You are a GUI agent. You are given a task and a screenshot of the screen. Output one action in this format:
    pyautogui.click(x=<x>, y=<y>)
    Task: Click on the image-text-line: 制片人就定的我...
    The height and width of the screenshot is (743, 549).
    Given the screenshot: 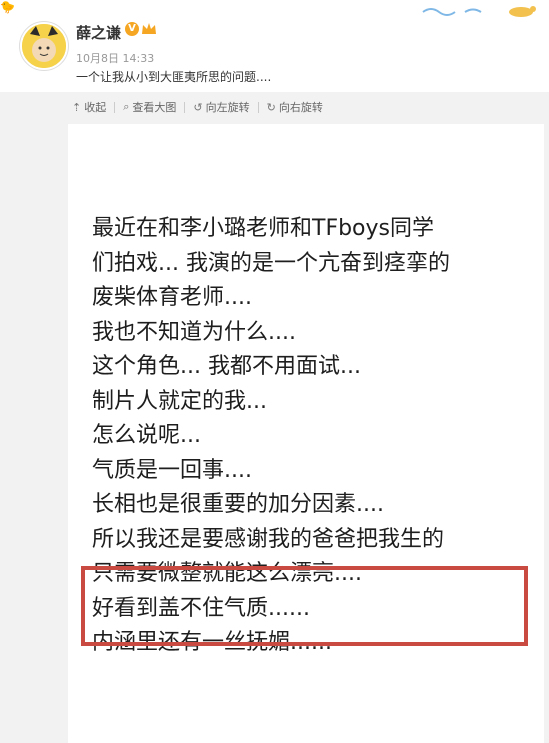 What is the action you would take?
    pyautogui.click(x=179, y=401)
    